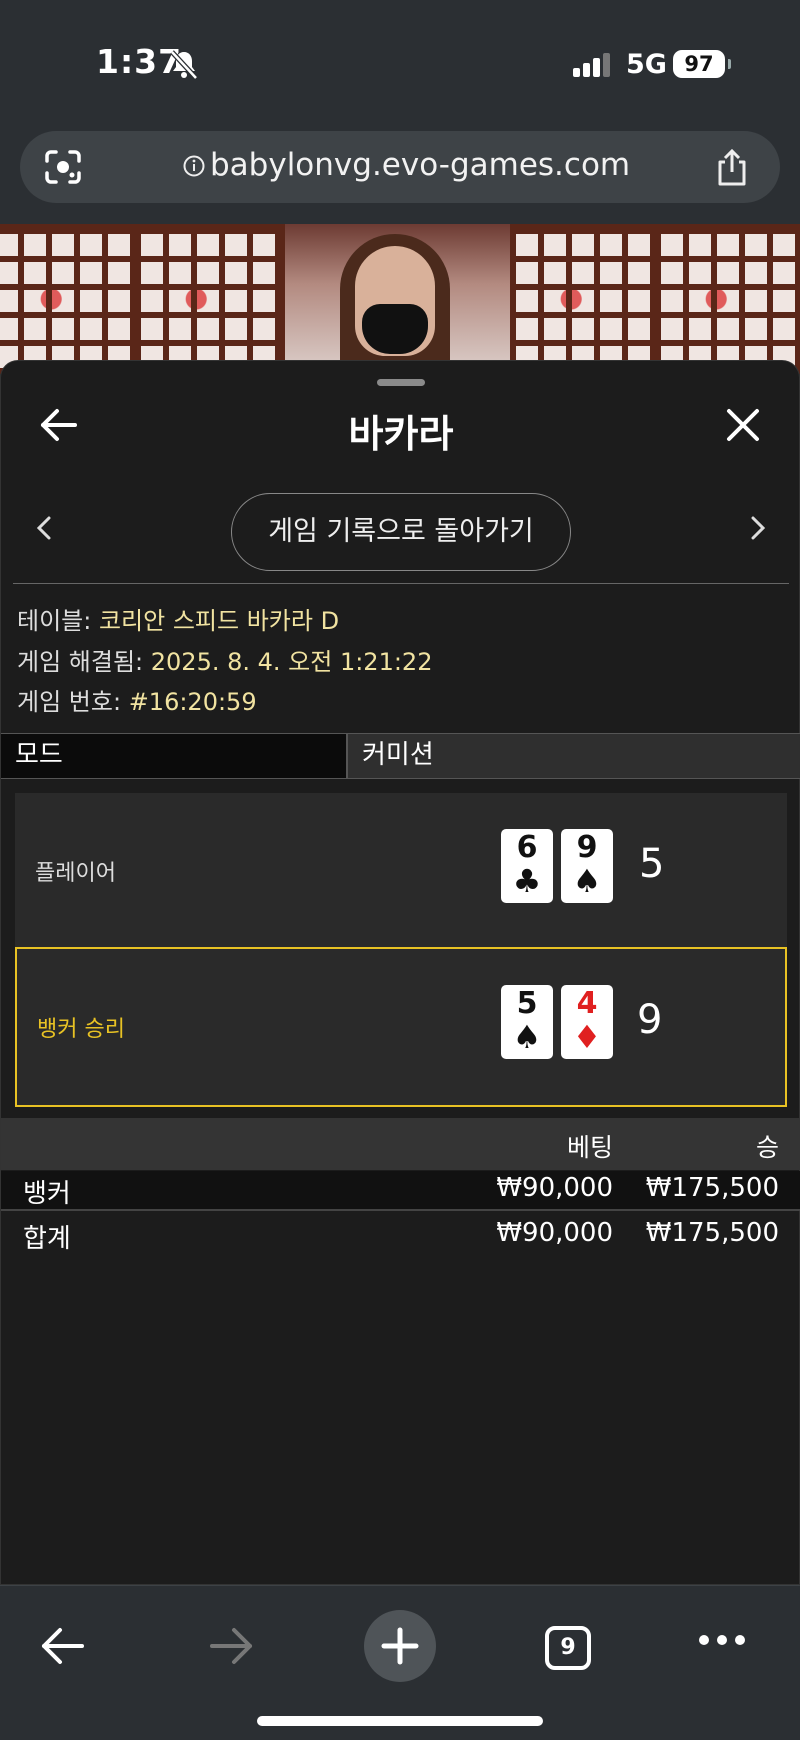 The height and width of the screenshot is (1740, 800). I want to click on battery-indicator: 97, so click(702, 64).